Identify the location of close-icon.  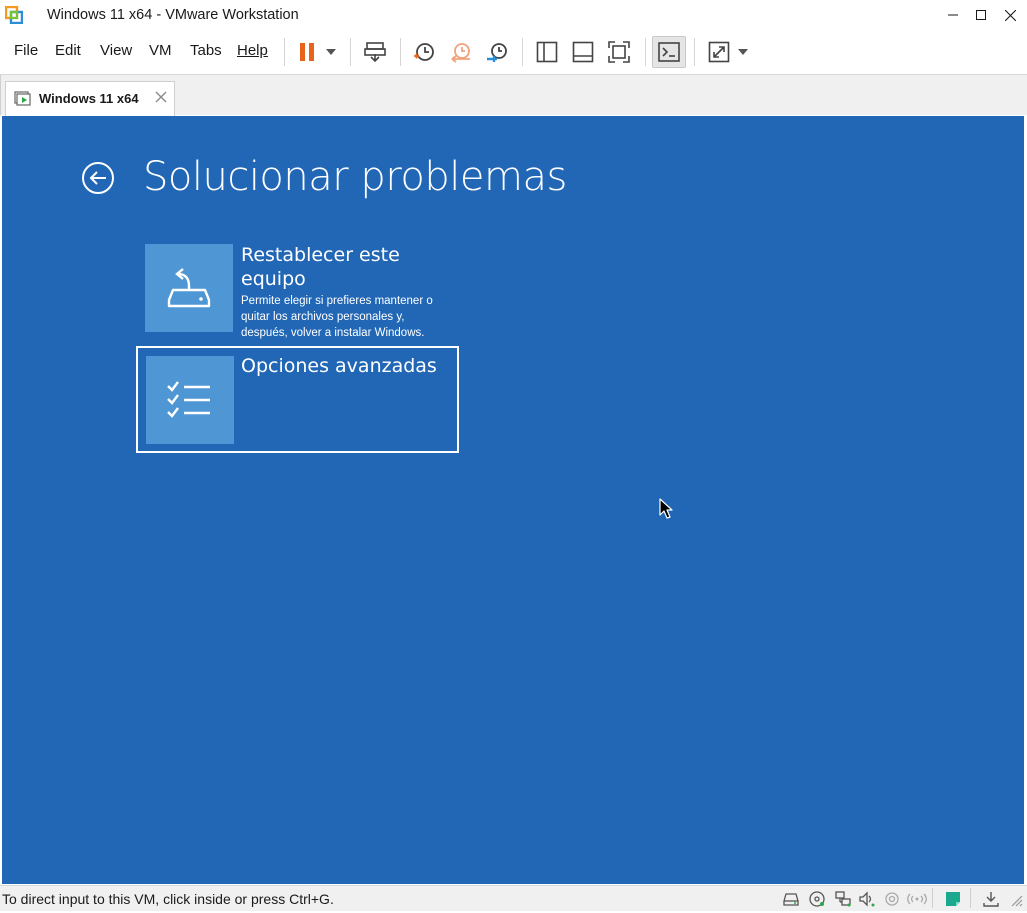
(1010, 15).